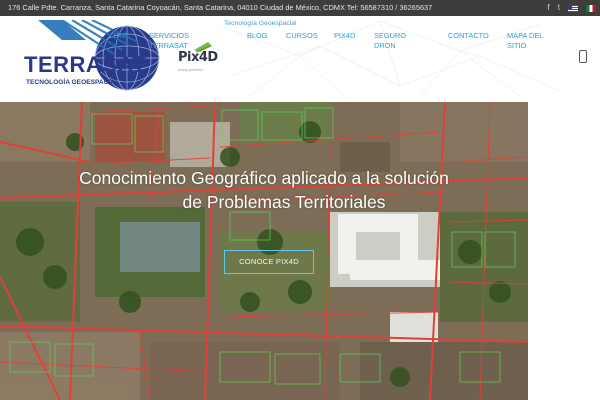 The image size is (600, 400). What do you see at coordinates (583, 56) in the screenshot?
I see `mobile-menu-icon` at bounding box center [583, 56].